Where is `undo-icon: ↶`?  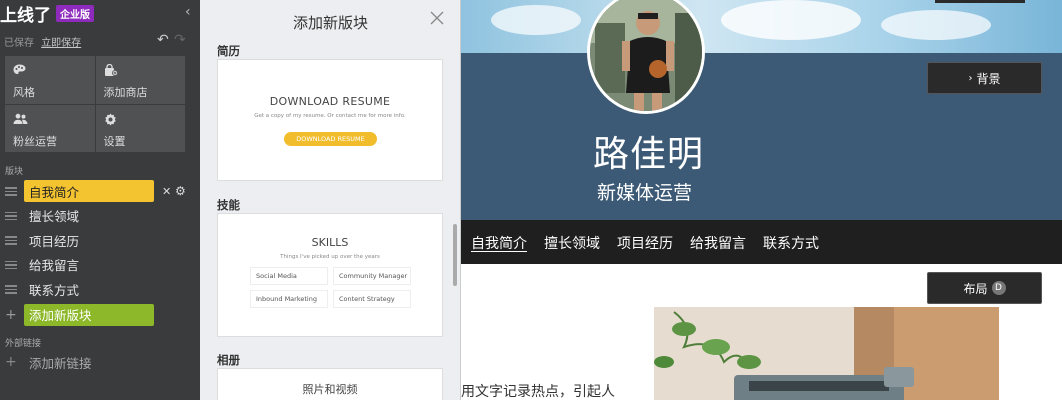 undo-icon: ↶ is located at coordinates (163, 40).